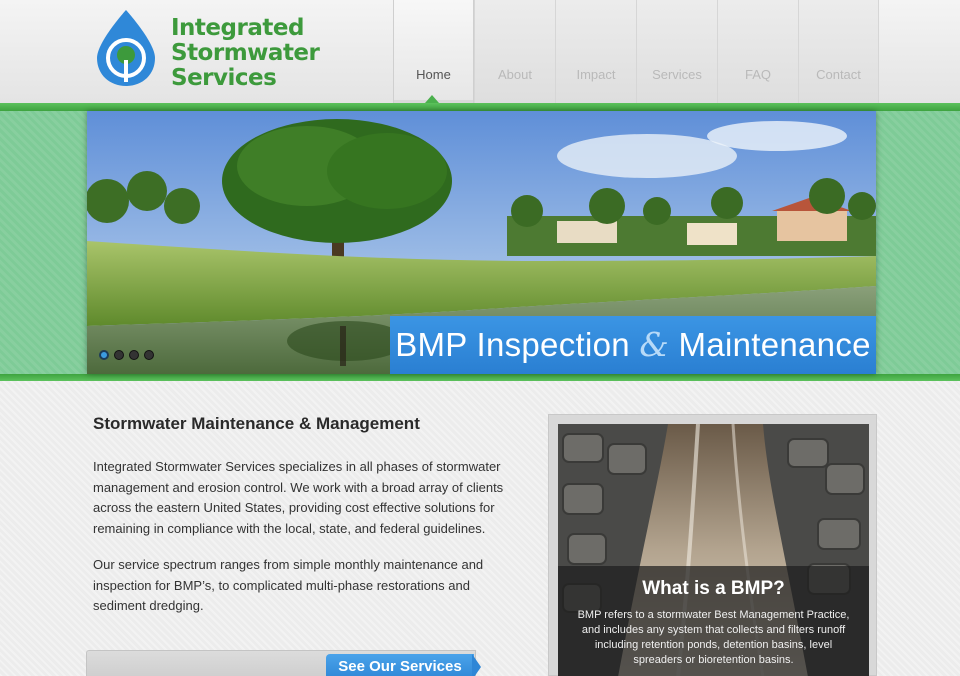  I want to click on nav-contact: Contact, so click(838, 51).